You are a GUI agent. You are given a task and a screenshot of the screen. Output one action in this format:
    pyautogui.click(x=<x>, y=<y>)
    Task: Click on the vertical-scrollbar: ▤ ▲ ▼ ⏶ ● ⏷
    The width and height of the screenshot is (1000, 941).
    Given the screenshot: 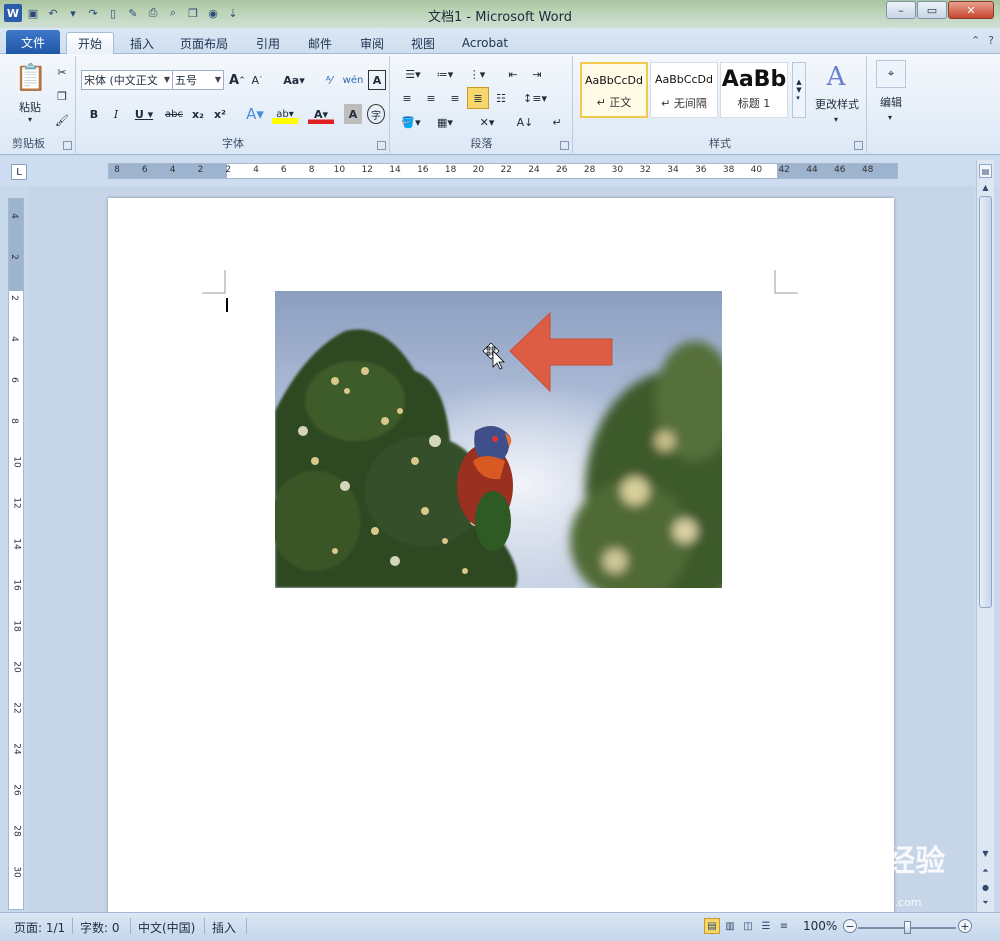 What is the action you would take?
    pyautogui.click(x=985, y=536)
    